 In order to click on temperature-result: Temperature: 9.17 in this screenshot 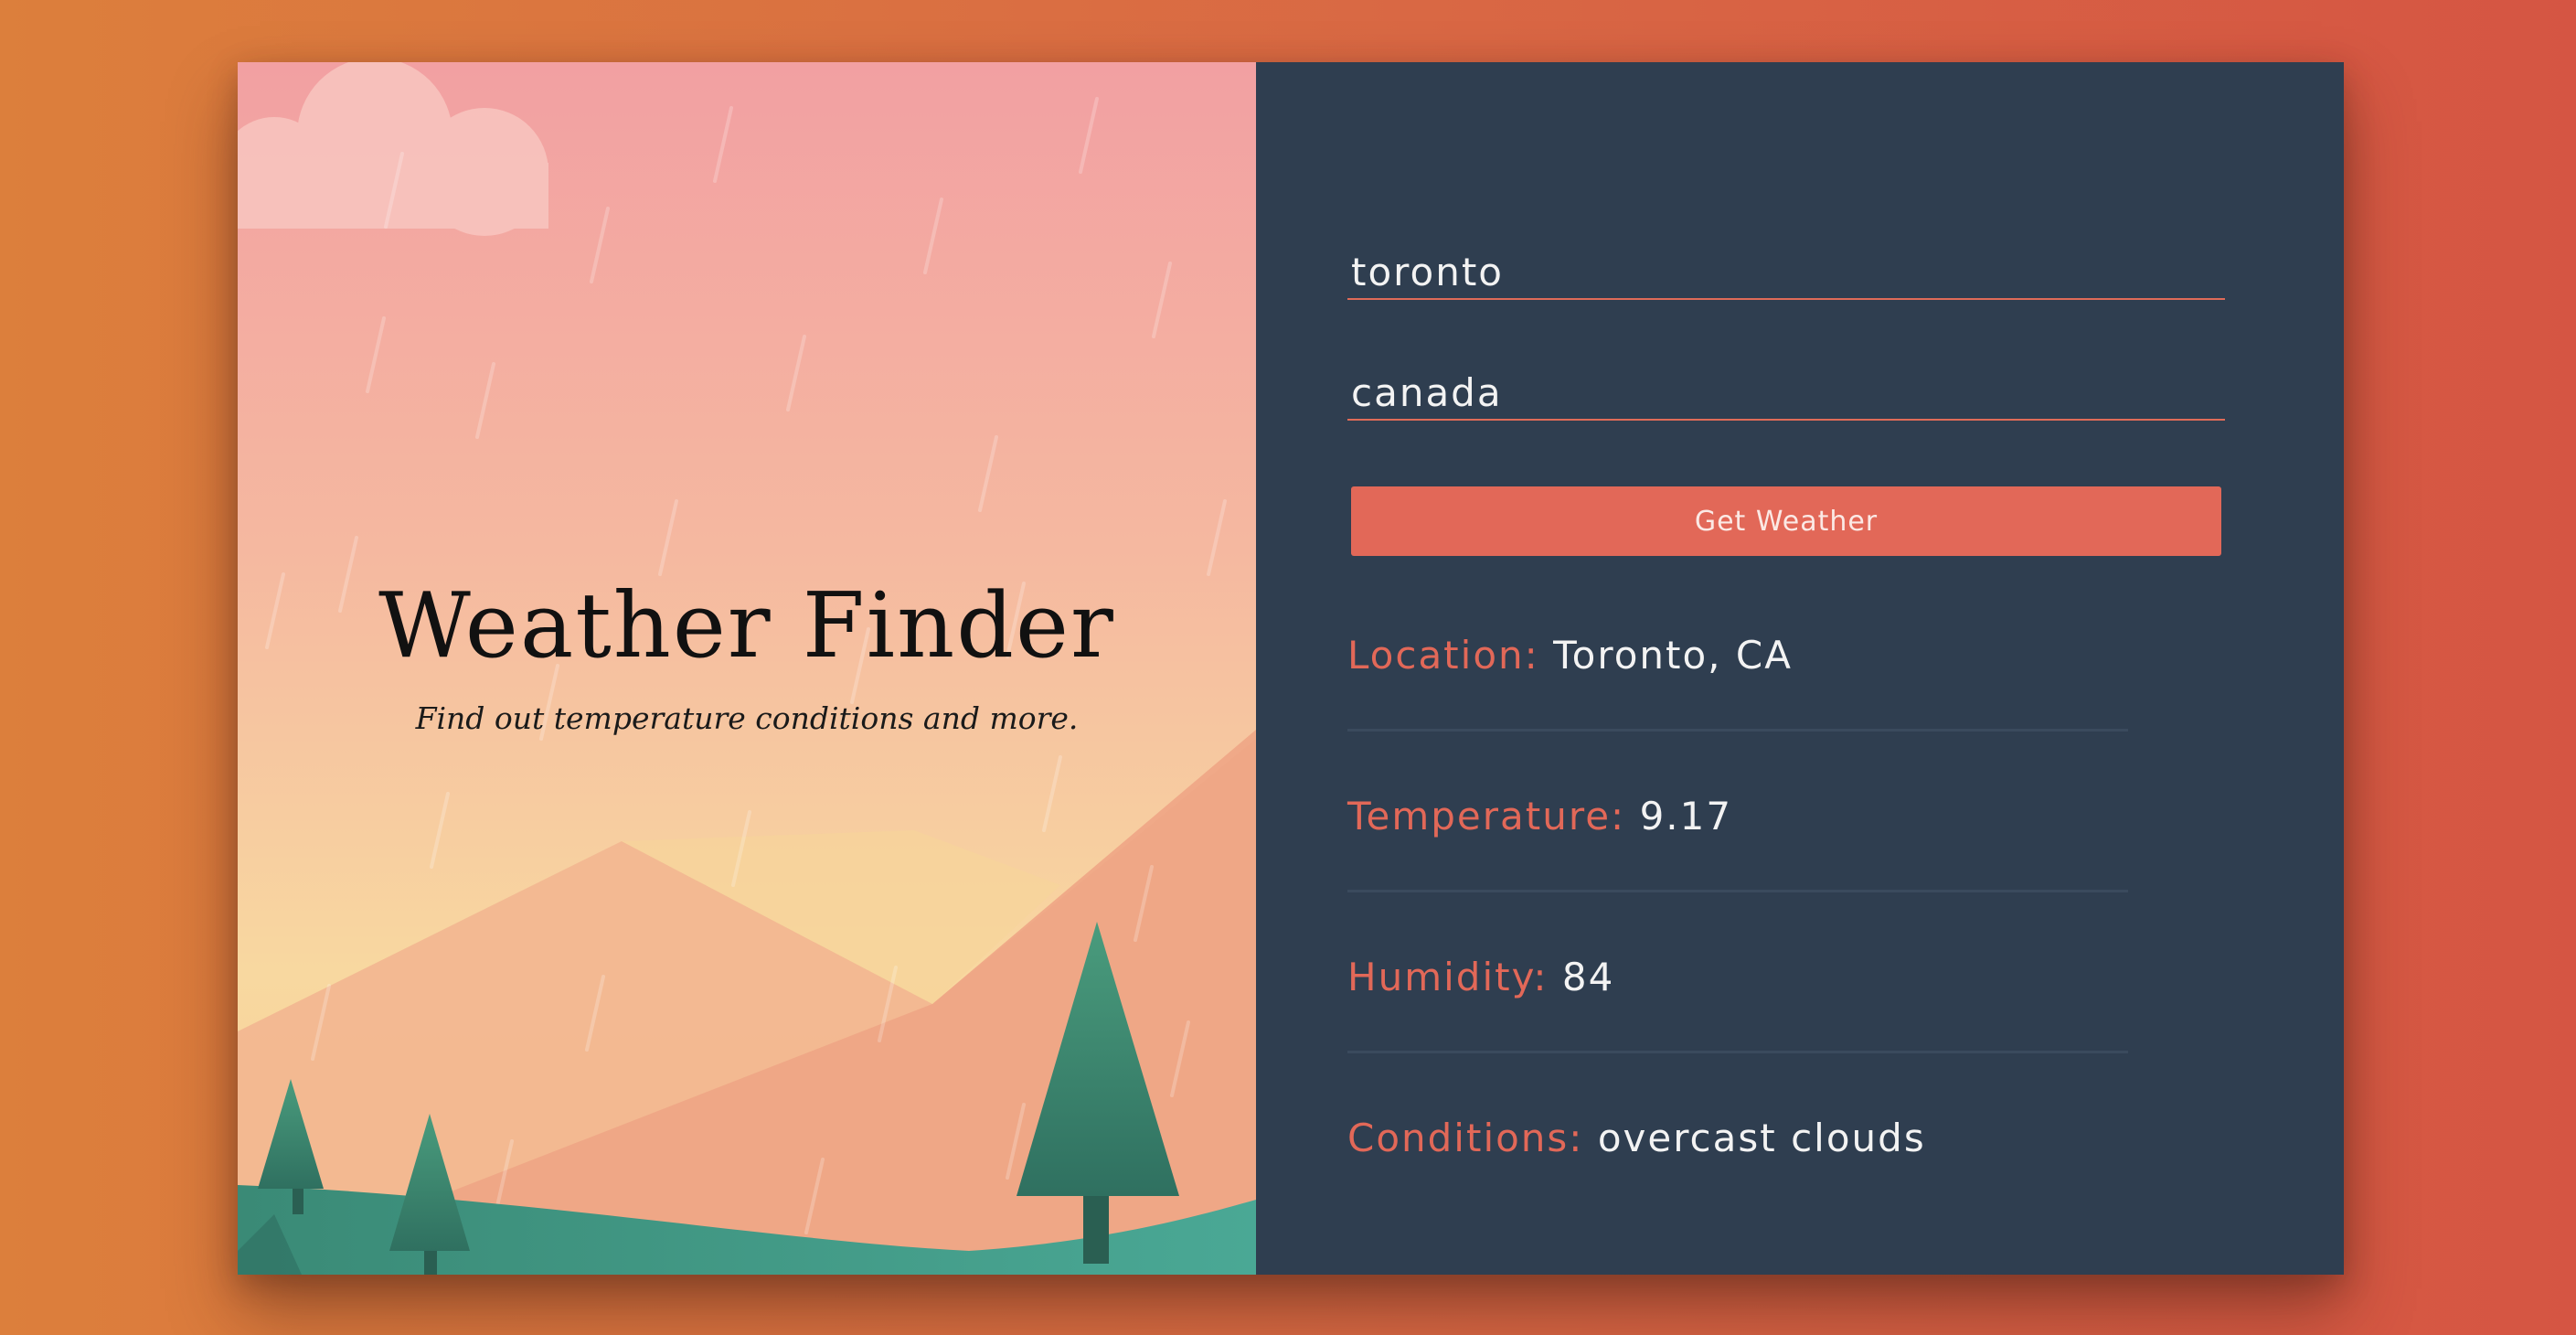, I will do `click(1737, 843)`.